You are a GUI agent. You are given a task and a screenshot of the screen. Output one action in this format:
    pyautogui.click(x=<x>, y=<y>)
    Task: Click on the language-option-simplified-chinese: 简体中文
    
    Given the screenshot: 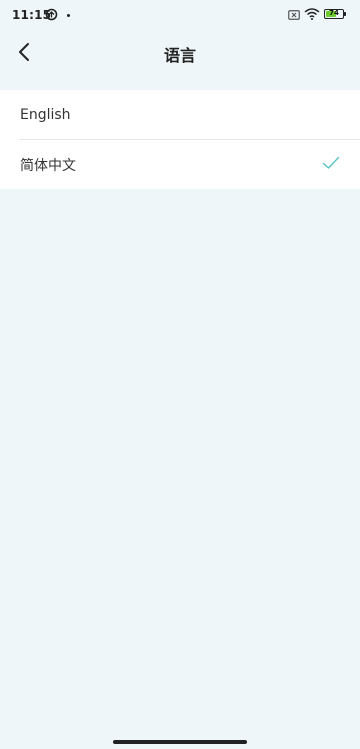 What is the action you would take?
    pyautogui.click(x=180, y=164)
    